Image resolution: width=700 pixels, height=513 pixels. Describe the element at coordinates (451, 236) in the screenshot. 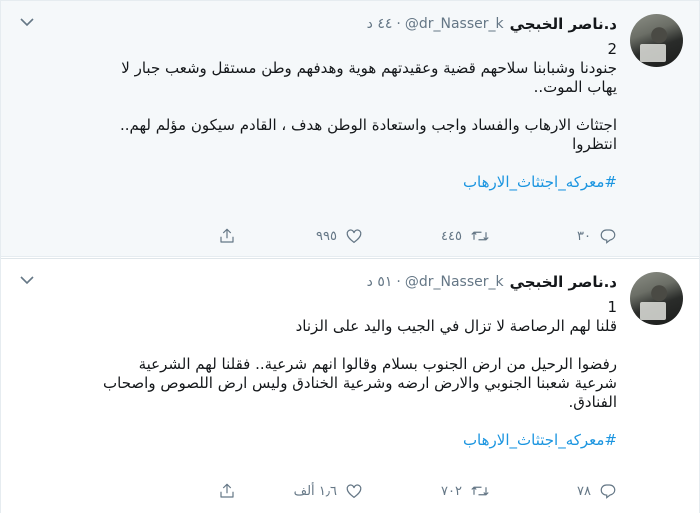

I see `retweet-count: ٤٤٥` at that location.